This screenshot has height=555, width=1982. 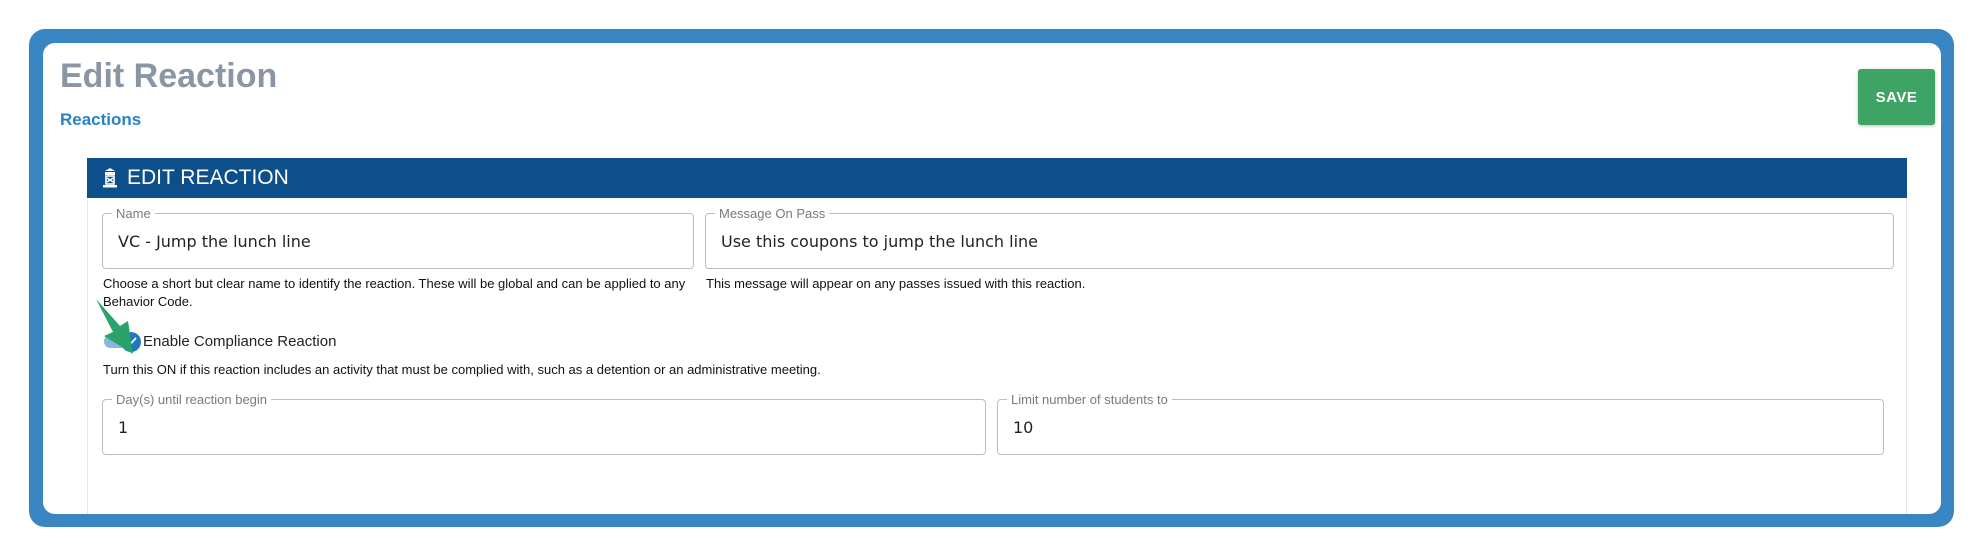 I want to click on days-until-begin-input, so click(x=544, y=427).